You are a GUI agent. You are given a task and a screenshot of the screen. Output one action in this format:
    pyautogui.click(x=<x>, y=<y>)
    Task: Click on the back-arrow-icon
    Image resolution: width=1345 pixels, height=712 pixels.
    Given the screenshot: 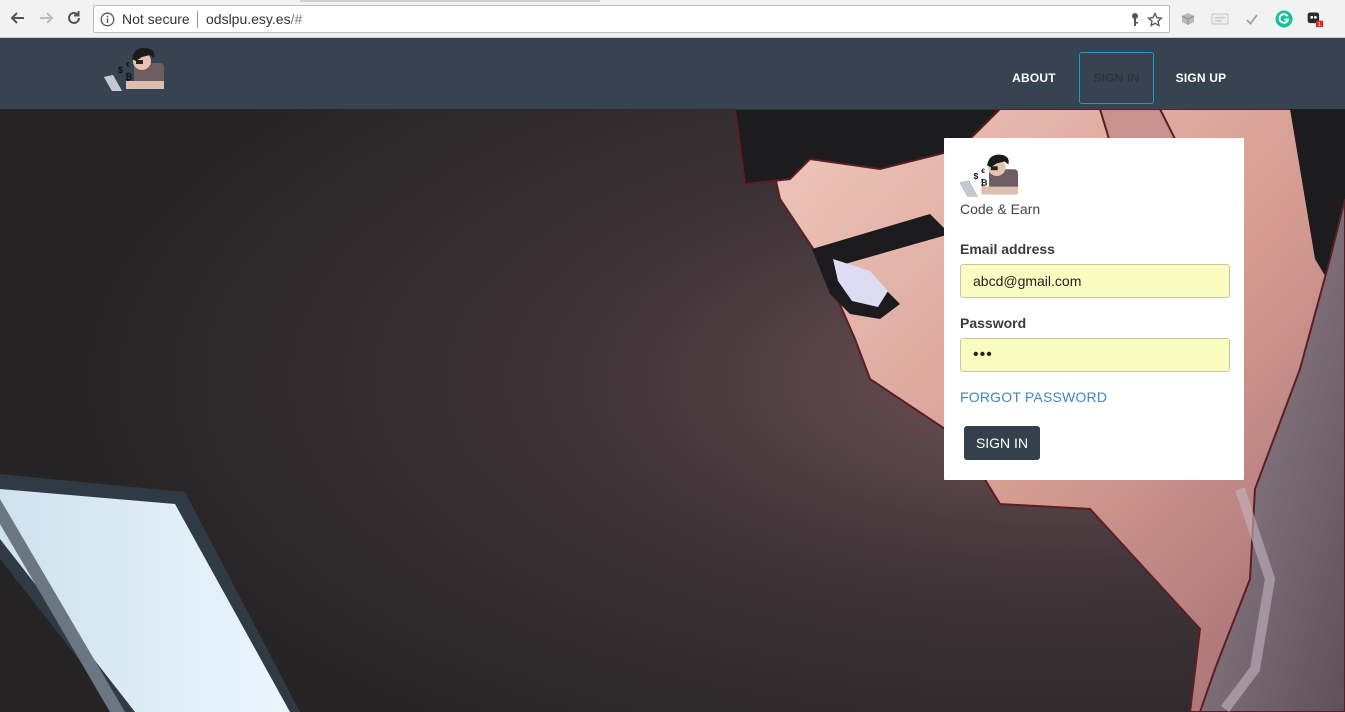 What is the action you would take?
    pyautogui.click(x=17, y=18)
    